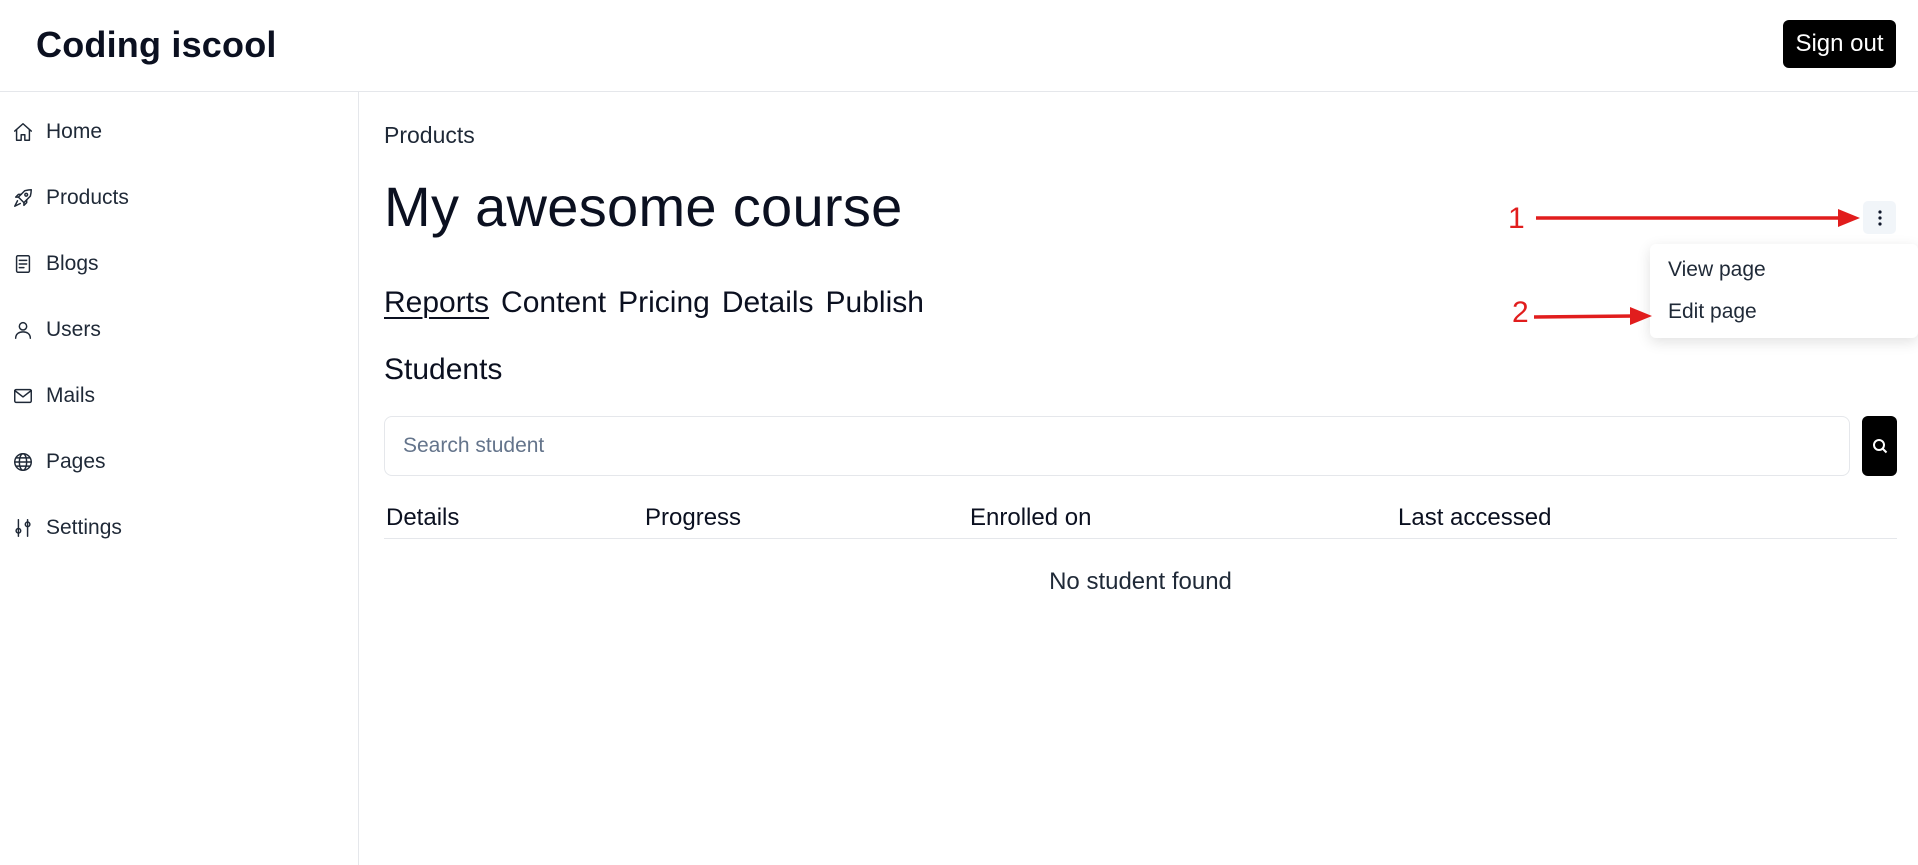 The height and width of the screenshot is (865, 1918). Describe the element at coordinates (1031, 517) in the screenshot. I see `column-header-enrolled-on: Enrolled on` at that location.